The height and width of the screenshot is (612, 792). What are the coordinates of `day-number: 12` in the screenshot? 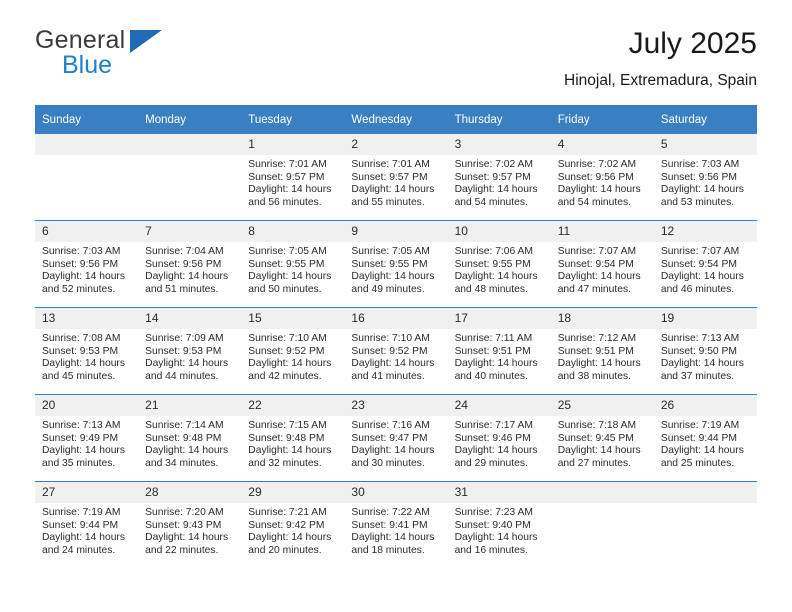 It's located at (705, 231).